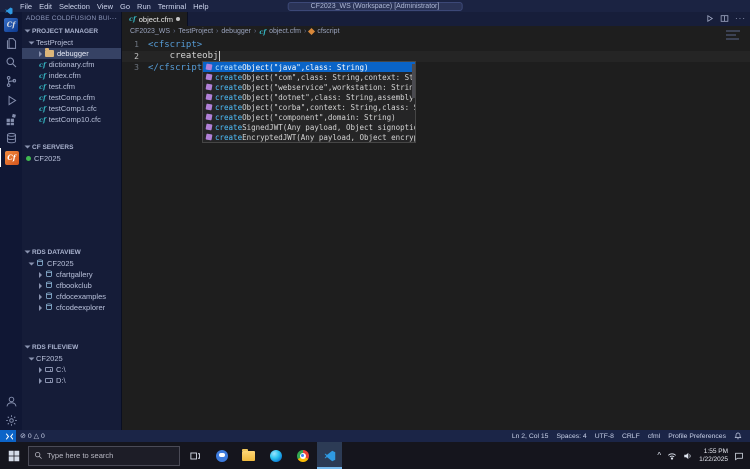 This screenshot has width=750, height=469. Describe the element at coordinates (172, 6) in the screenshot. I see `menu-terminal: Terminal` at that location.